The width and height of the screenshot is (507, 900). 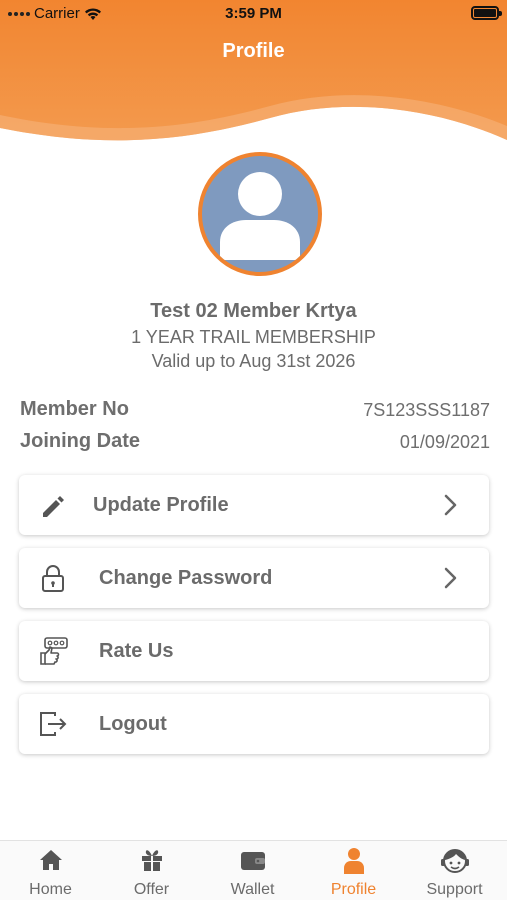 I want to click on battery-icon, so click(x=486, y=13).